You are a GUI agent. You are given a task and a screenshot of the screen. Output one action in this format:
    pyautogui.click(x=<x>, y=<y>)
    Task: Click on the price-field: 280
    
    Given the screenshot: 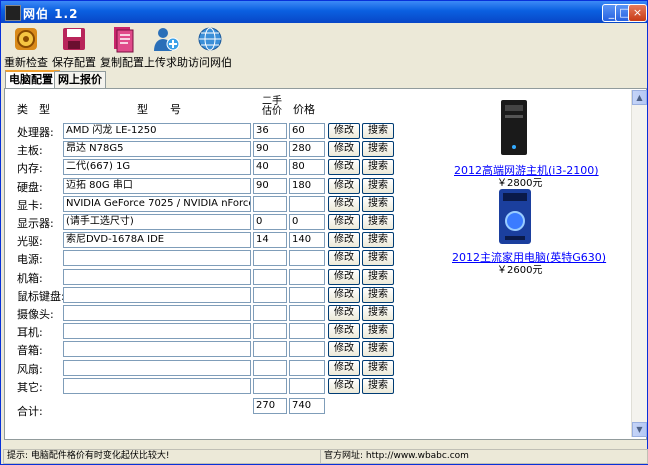 What is the action you would take?
    pyautogui.click(x=307, y=149)
    